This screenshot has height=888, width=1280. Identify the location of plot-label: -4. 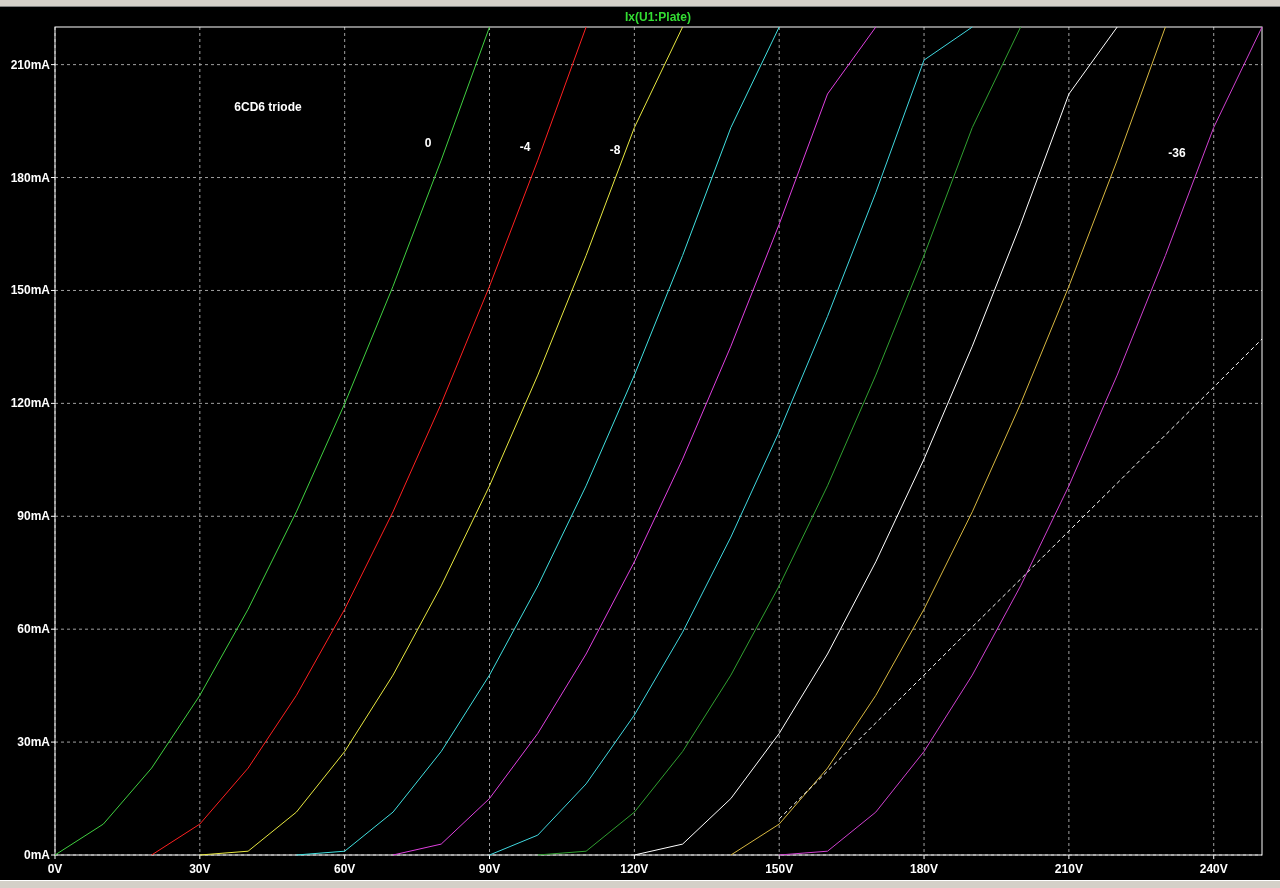
(525, 147).